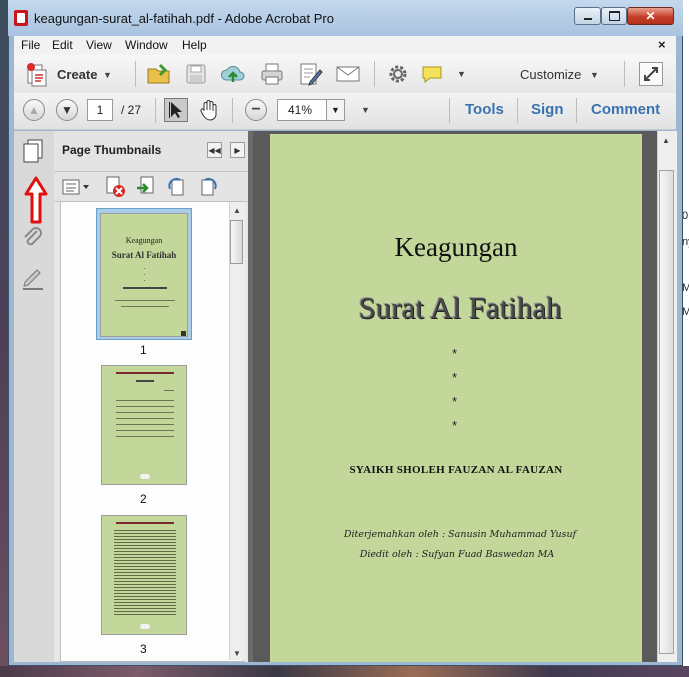 This screenshot has height=677, width=689. Describe the element at coordinates (651, 74) in the screenshot. I see `fullscreen-icon` at that location.